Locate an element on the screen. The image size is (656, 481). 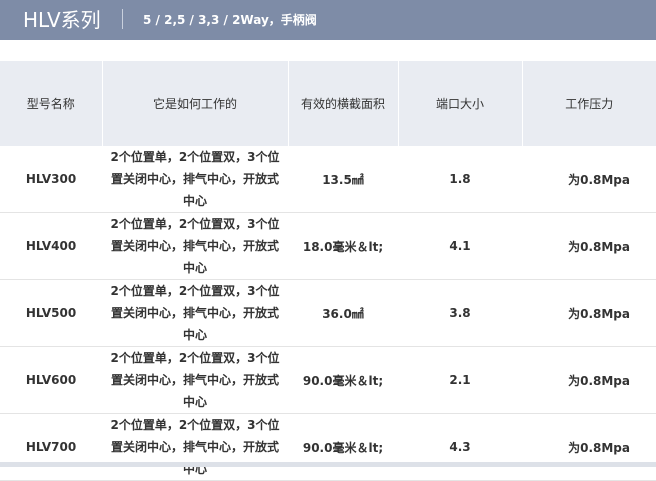
column-header-area: 有效的横截面积 is located at coordinates (342, 103).